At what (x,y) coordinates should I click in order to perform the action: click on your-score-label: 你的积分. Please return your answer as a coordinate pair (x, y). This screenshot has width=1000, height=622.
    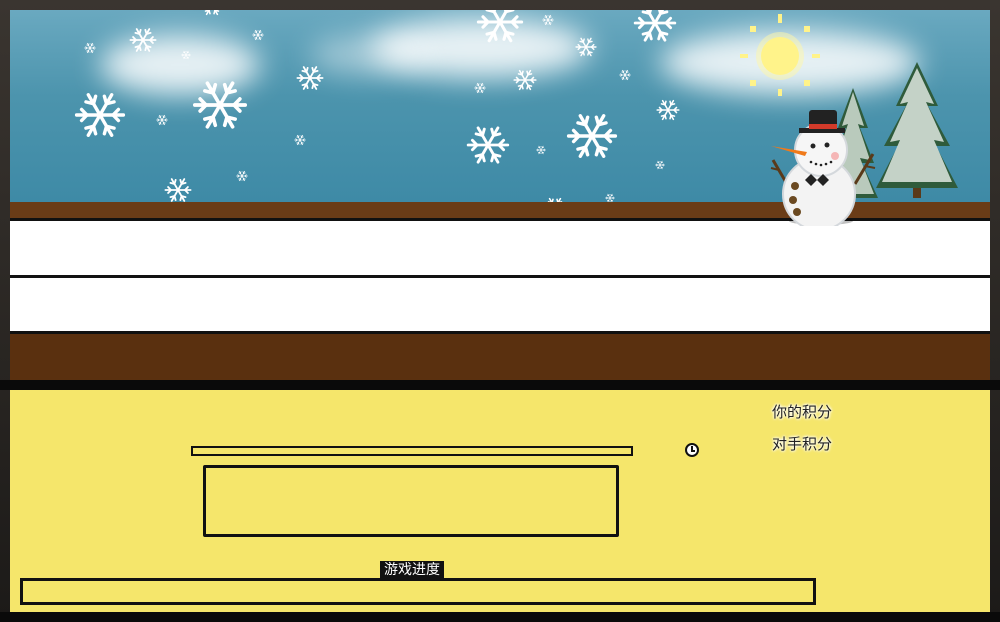
    Looking at the image, I should click on (802, 412).